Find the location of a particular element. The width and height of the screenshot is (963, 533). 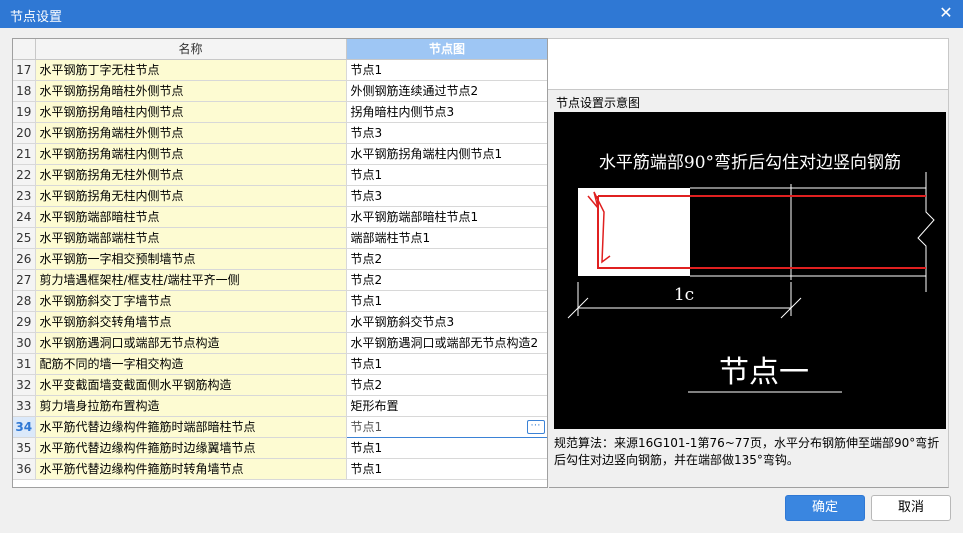

row-number: 32 is located at coordinates (24, 385).